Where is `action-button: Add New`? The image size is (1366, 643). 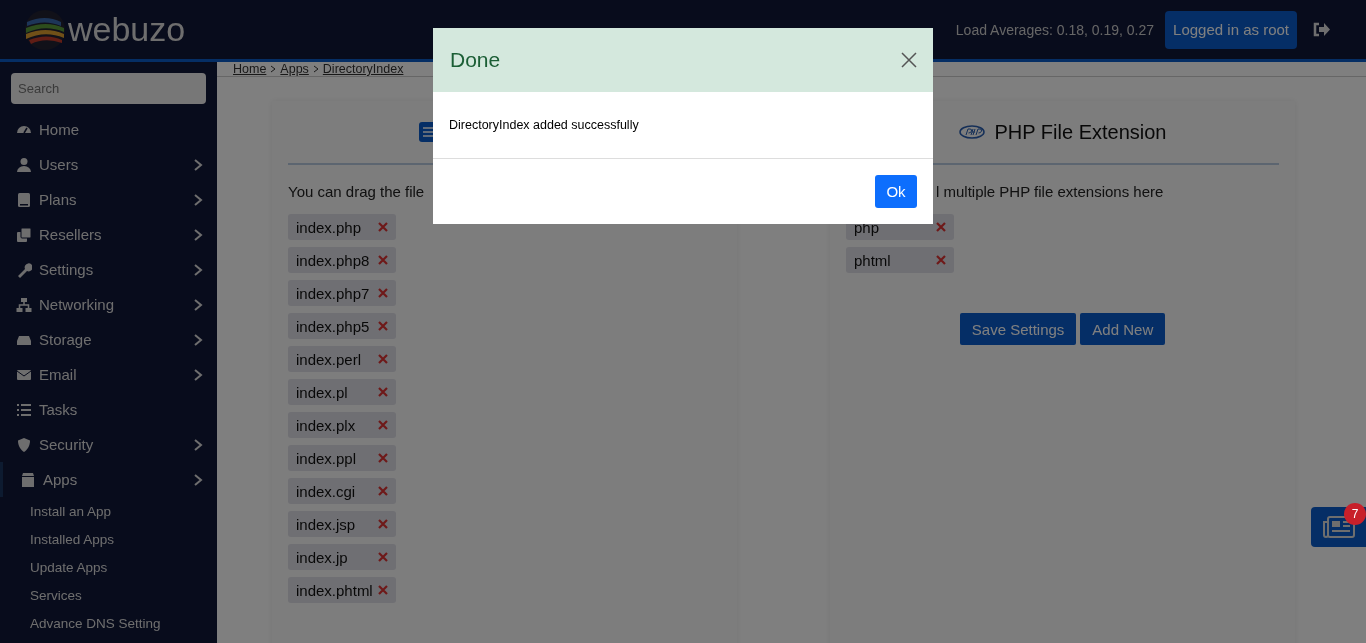 action-button: Add New is located at coordinates (1123, 329).